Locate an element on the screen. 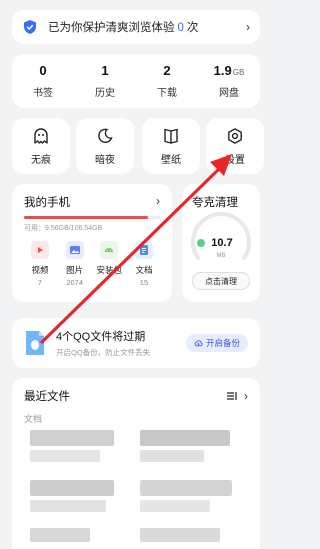  protection-prefix: 已为你保护清爽浏览体验 is located at coordinates (111, 28).